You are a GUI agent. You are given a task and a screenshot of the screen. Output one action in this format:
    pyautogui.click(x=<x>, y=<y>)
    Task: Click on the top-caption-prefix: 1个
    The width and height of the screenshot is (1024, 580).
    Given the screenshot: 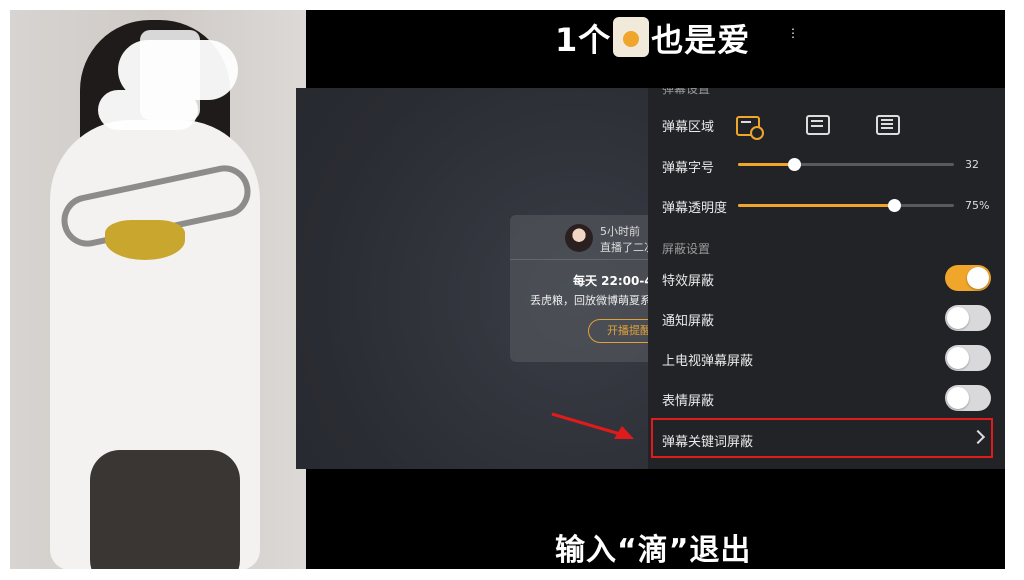 What is the action you would take?
    pyautogui.click(x=583, y=40)
    